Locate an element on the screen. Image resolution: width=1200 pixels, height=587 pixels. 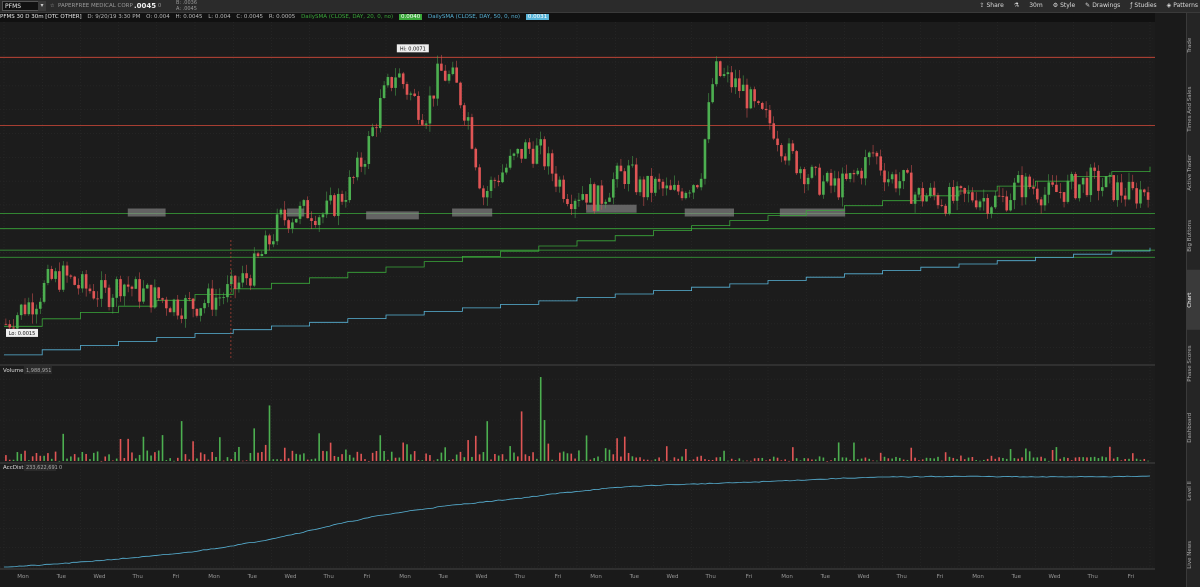
sidebar-tab-big-buttons: Big Buttons is located at coordinates (1193, 236).